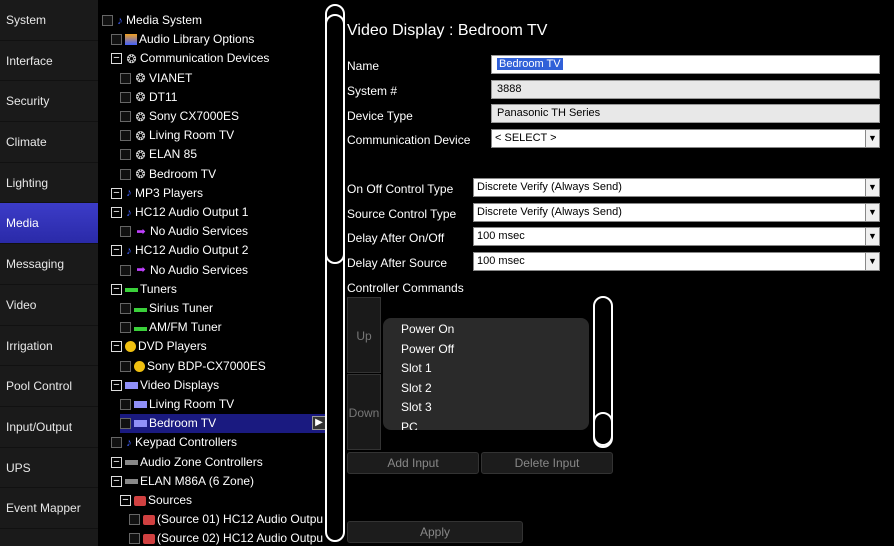 The image size is (894, 546). Describe the element at coordinates (49, 183) in the screenshot. I see `nav-item-lighting: Lighting` at that location.